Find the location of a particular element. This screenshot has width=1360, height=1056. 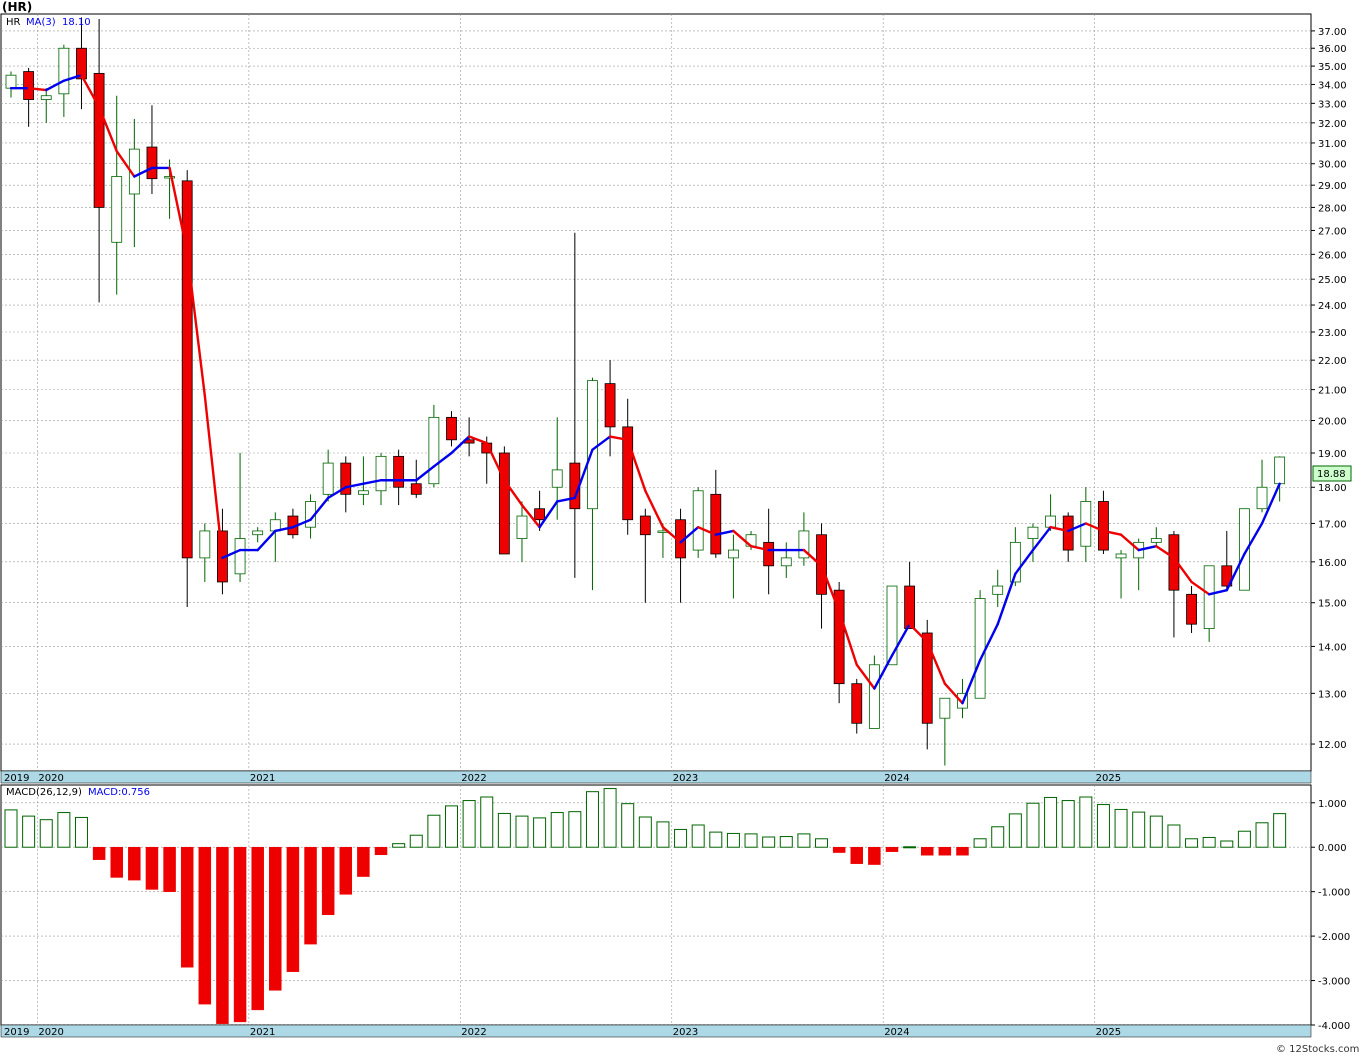

footer-credit: © 12Stocks.com is located at coordinates (1317, 1049).